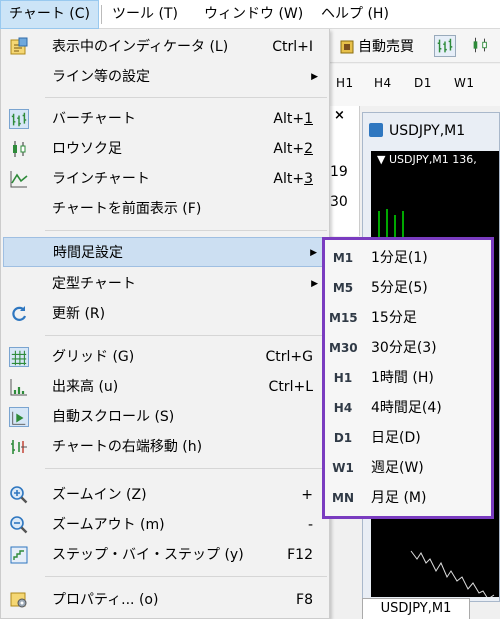 This screenshot has width=500, height=619. What do you see at coordinates (339, 172) in the screenshot?
I see `panel-value: 19` at bounding box center [339, 172].